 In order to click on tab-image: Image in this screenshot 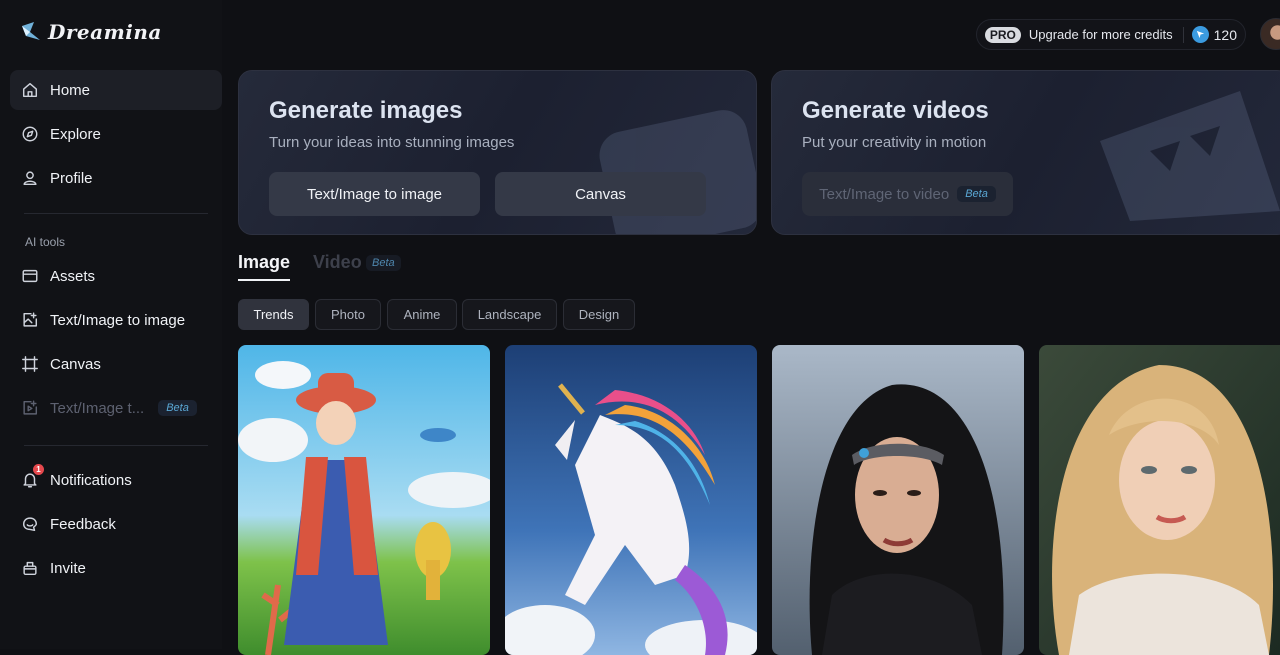, I will do `click(264, 262)`.